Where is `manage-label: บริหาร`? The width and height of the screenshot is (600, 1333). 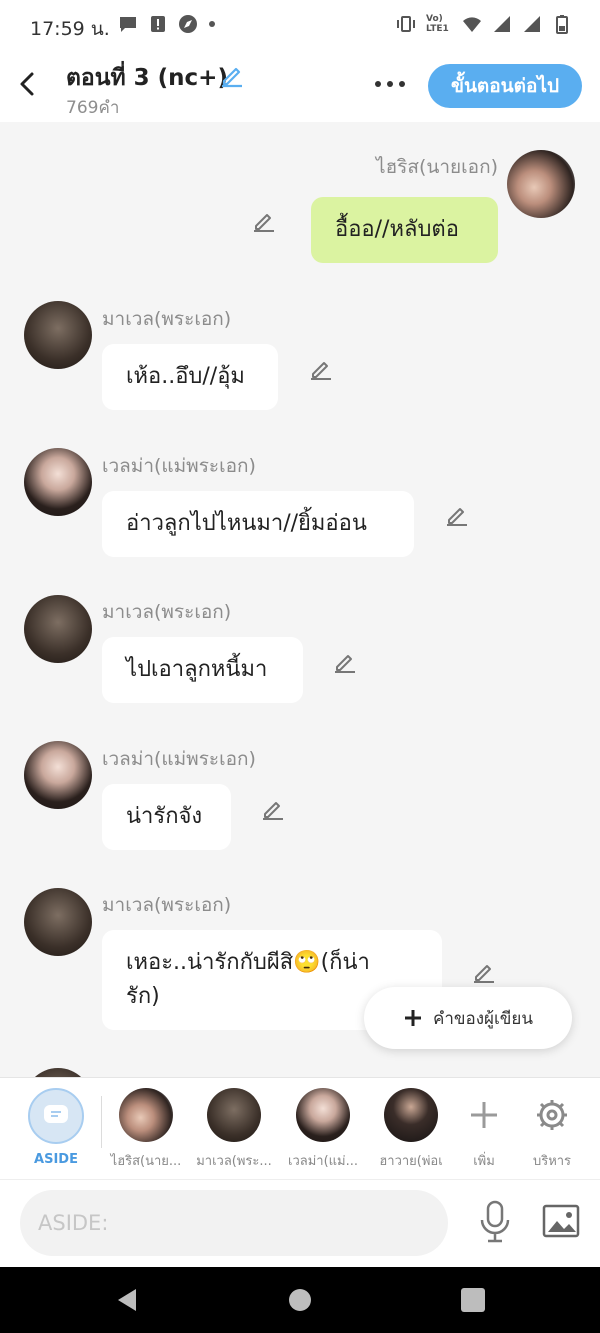
manage-label: บริหาร is located at coordinates (552, 1161).